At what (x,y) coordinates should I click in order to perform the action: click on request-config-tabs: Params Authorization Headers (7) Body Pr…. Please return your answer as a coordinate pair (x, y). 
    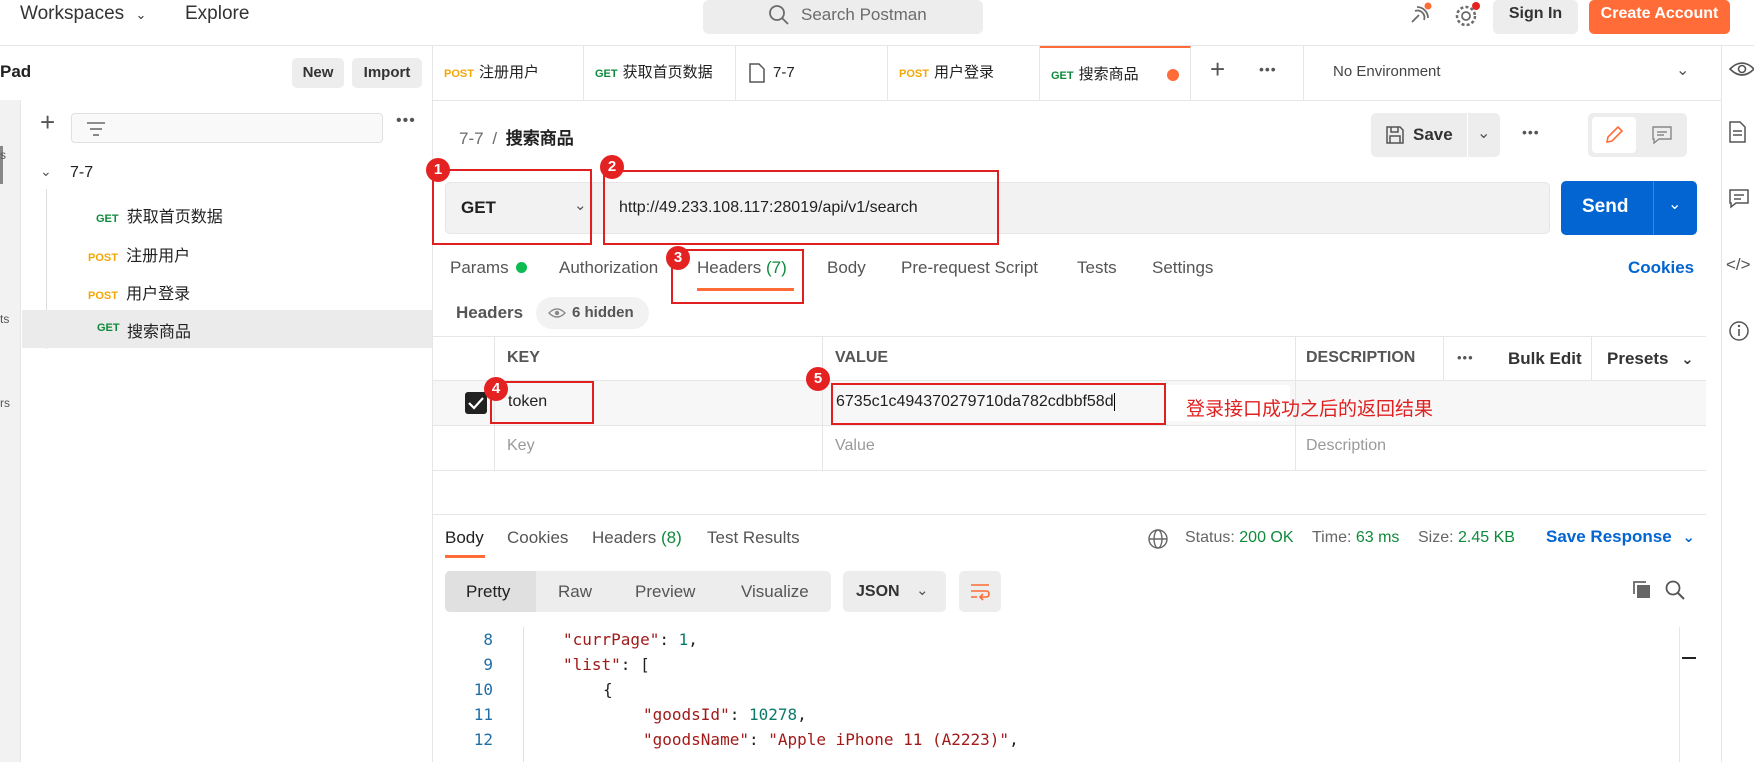
    Looking at the image, I should click on (1075, 273).